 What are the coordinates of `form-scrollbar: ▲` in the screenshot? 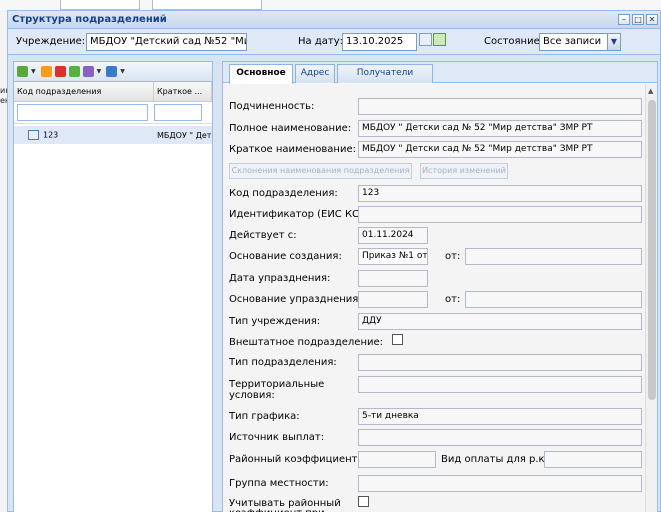 It's located at (651, 298).